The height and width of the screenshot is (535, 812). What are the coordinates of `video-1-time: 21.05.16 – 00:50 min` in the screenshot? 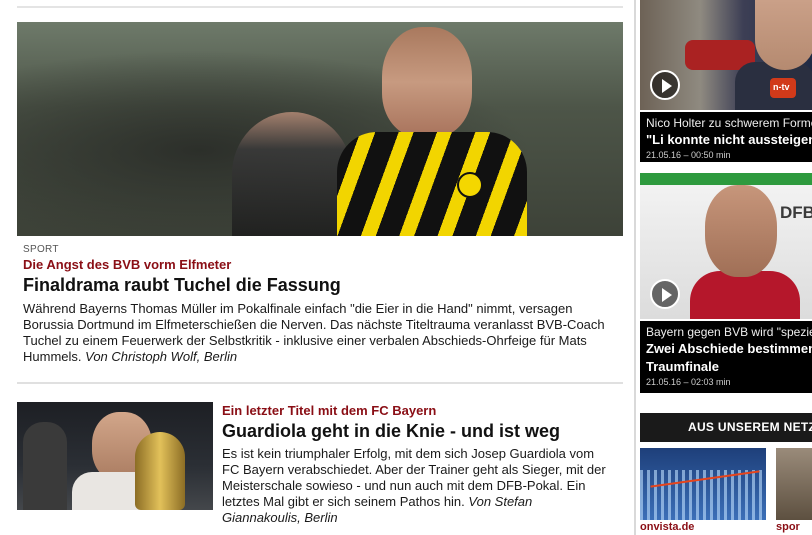 It's located at (688, 155).